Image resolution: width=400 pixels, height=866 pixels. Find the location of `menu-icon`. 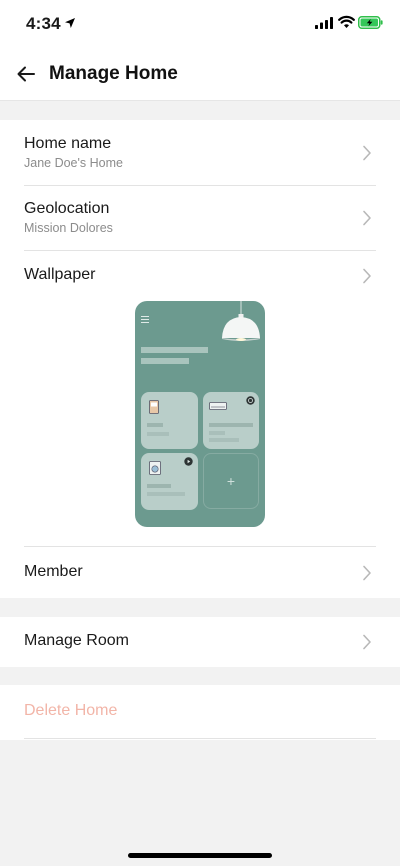

menu-icon is located at coordinates (145, 319).